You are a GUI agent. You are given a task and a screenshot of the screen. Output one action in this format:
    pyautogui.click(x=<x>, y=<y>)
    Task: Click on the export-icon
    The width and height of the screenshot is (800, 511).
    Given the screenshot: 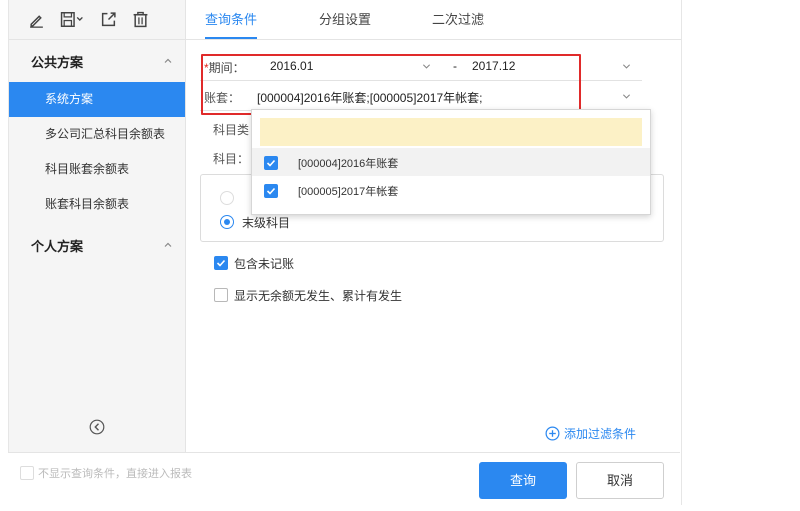 What is the action you would take?
    pyautogui.click(x=108, y=20)
    